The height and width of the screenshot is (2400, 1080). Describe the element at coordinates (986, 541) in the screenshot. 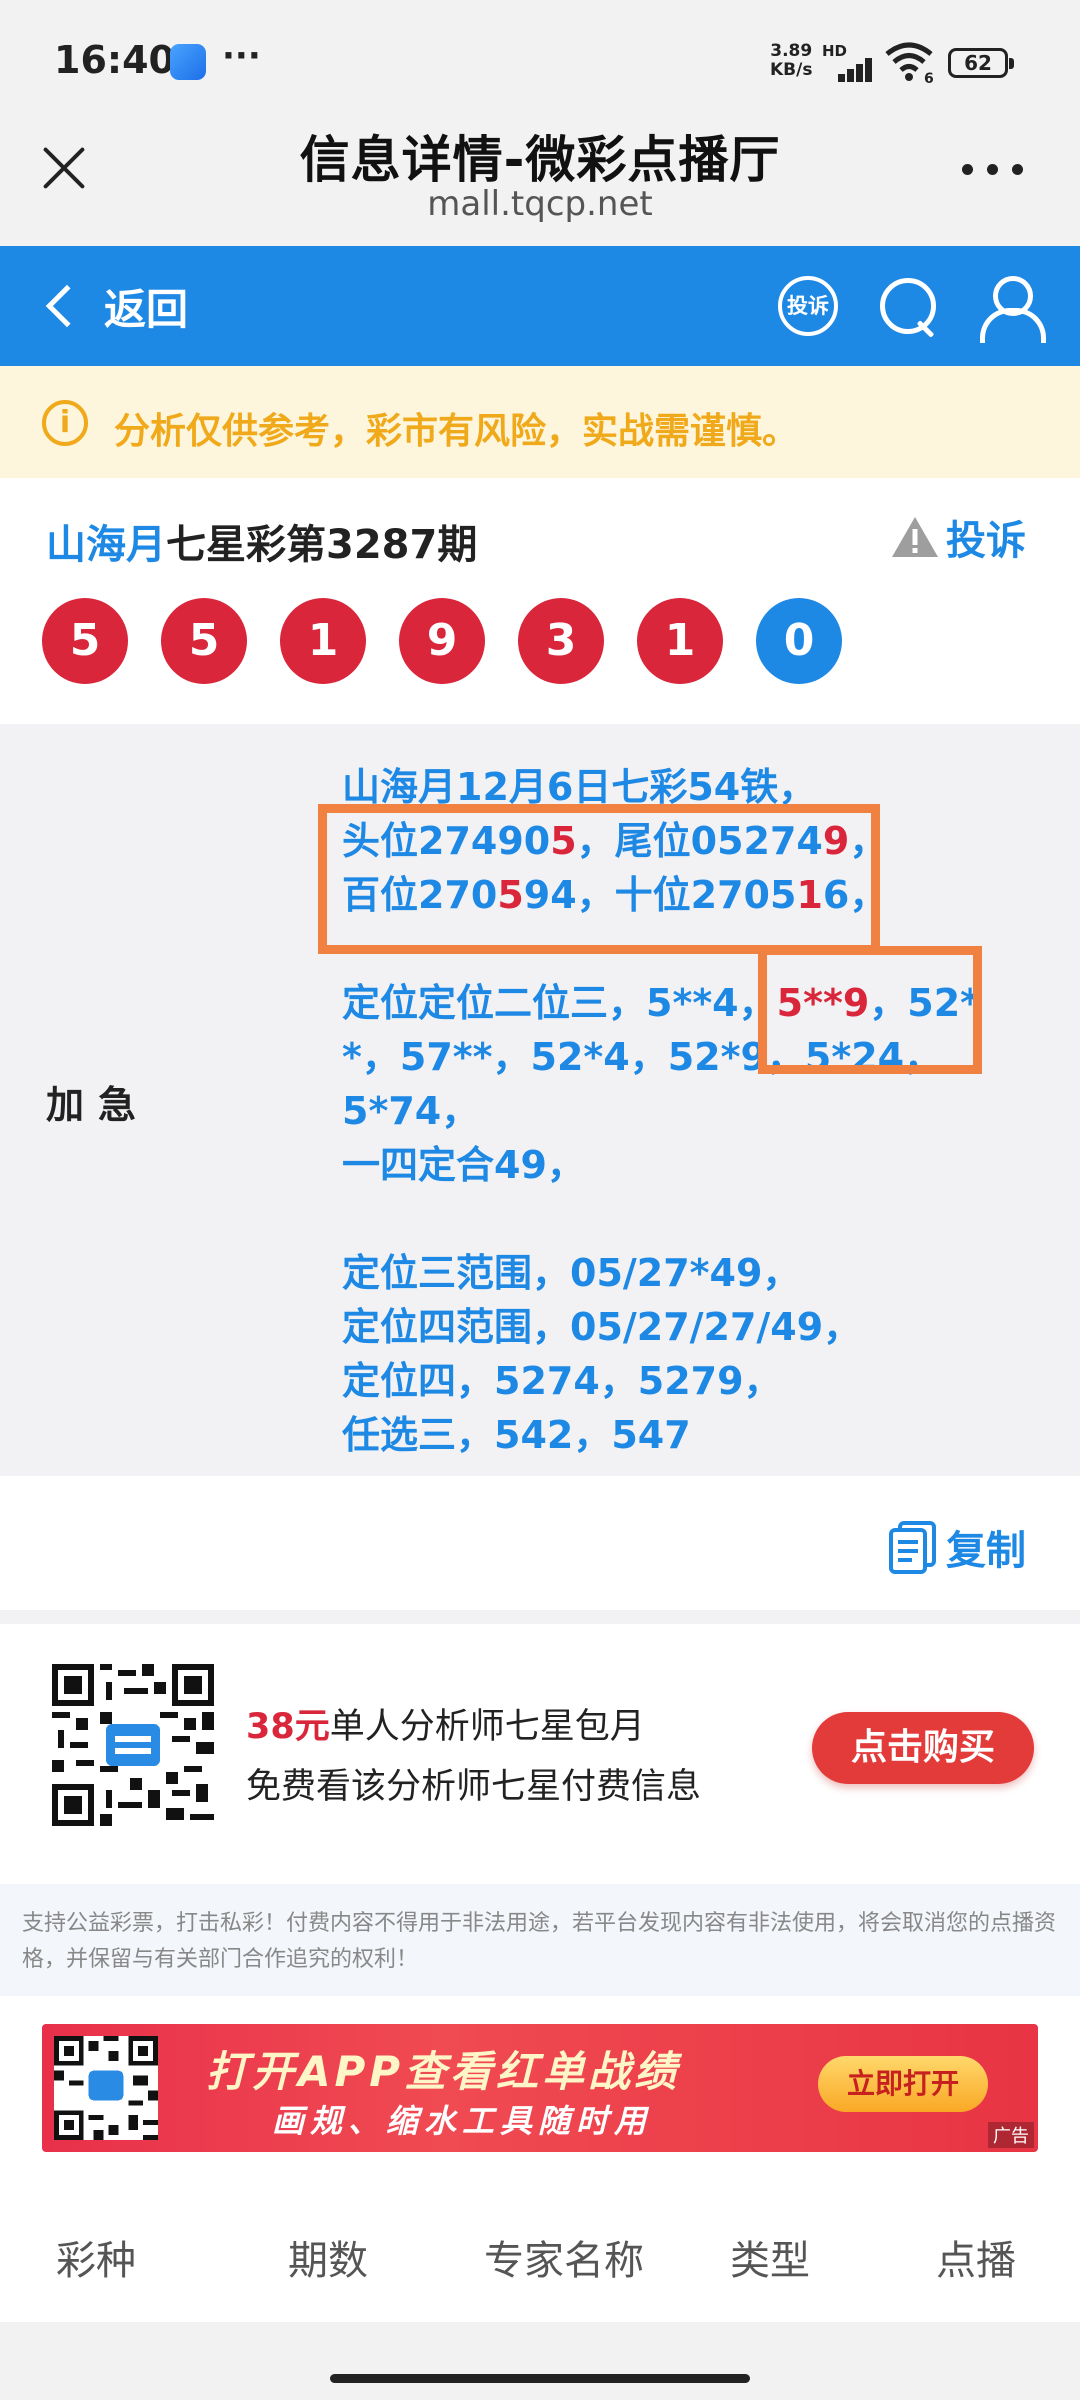

I see `complaint-label: 投诉` at that location.